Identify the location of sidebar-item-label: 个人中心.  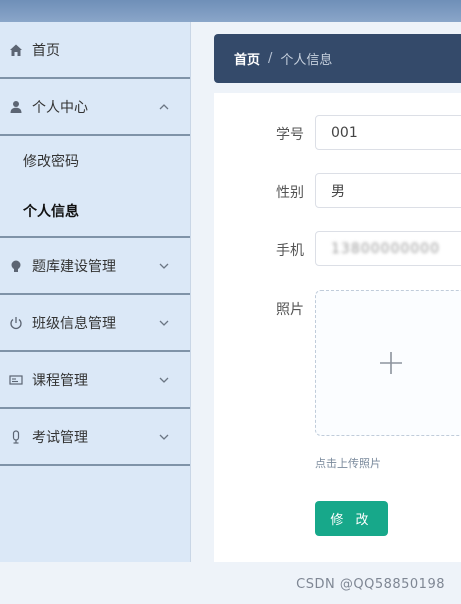
(60, 107).